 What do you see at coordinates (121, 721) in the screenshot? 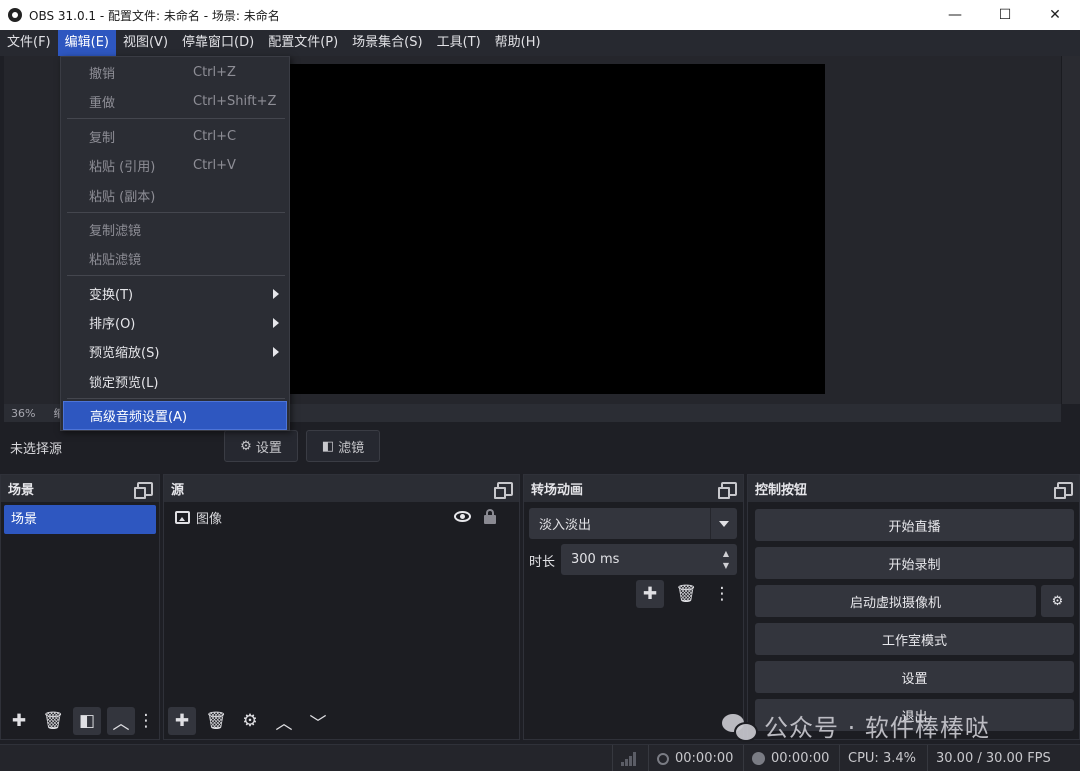
I see `move-scene-up-button: ︿` at bounding box center [121, 721].